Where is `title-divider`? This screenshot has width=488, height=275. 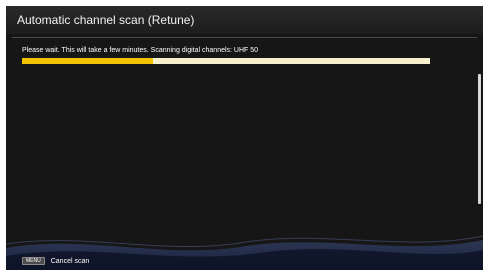 title-divider is located at coordinates (244, 37).